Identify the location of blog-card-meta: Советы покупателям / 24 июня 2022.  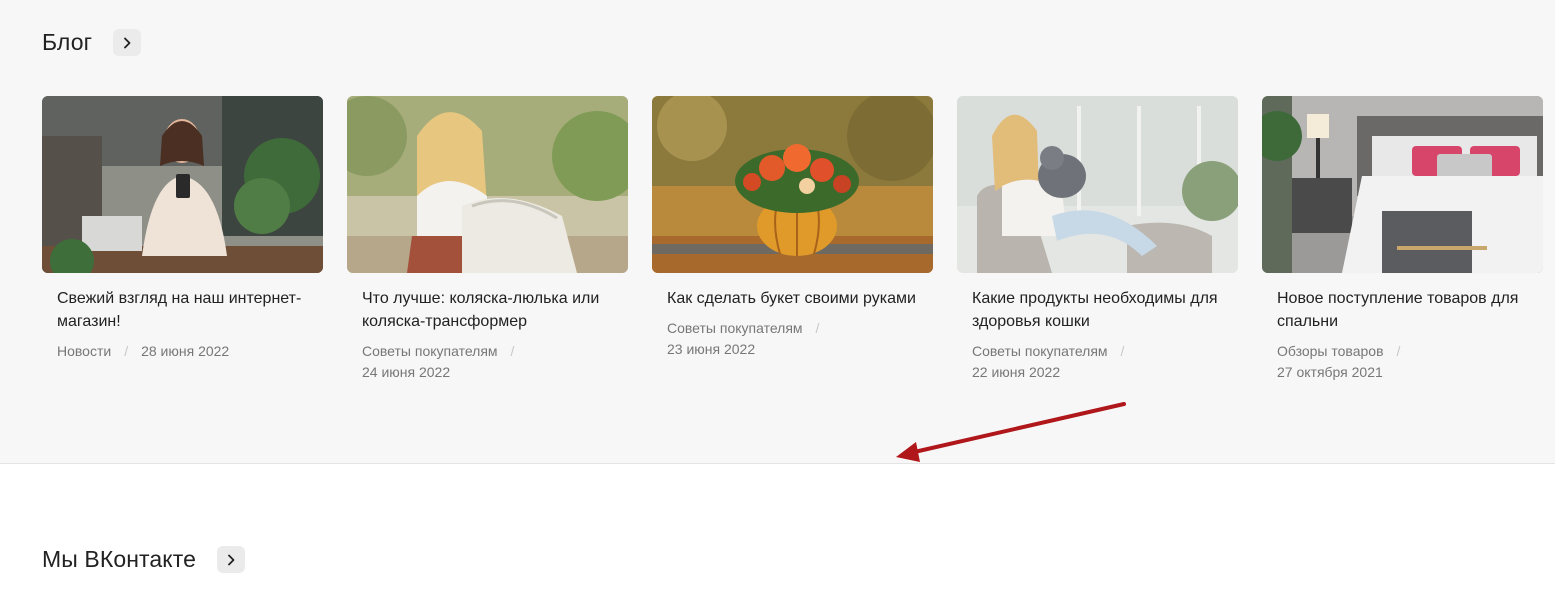
(482, 362).